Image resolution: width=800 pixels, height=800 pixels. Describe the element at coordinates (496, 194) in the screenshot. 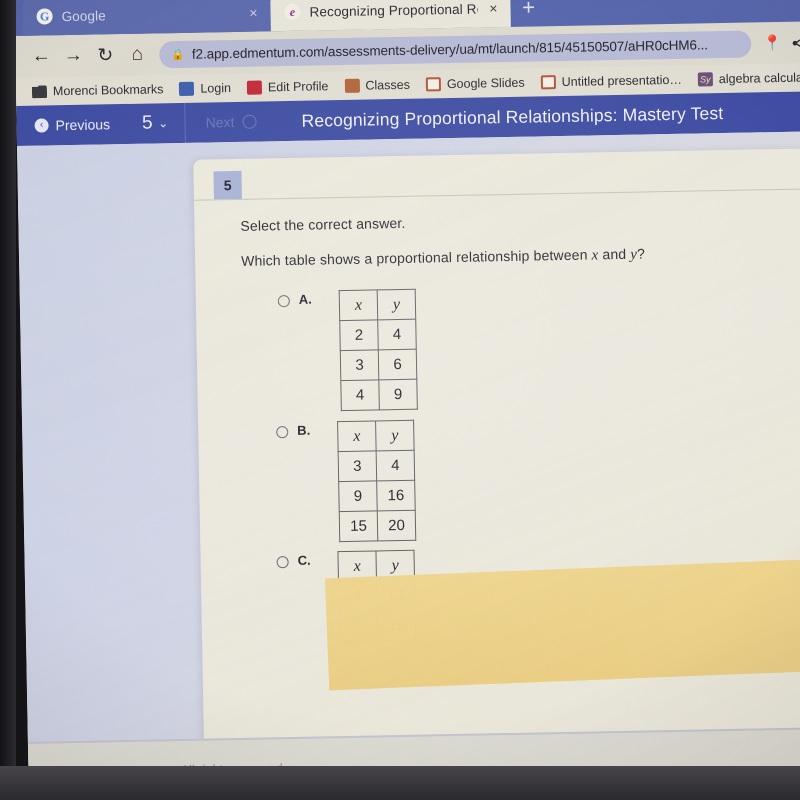

I see `divider` at that location.